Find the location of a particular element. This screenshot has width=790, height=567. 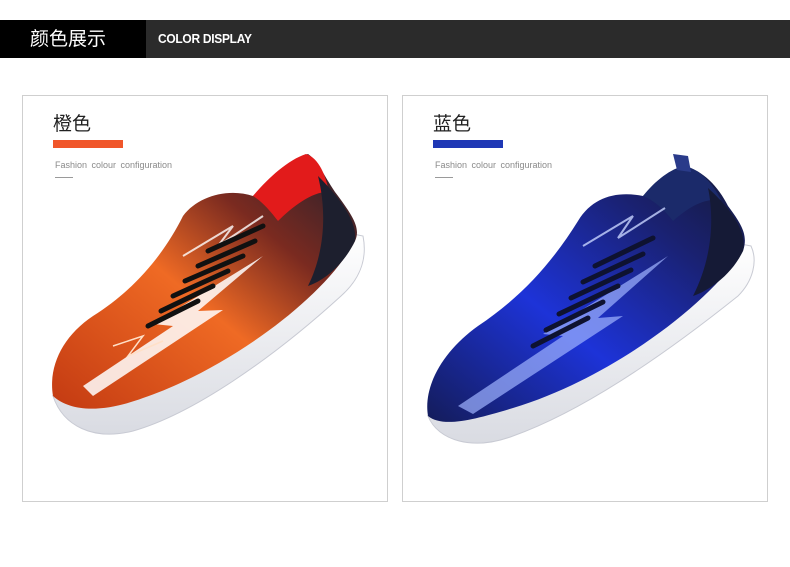

header-title-cn: 颜色展示 is located at coordinates (73, 39).